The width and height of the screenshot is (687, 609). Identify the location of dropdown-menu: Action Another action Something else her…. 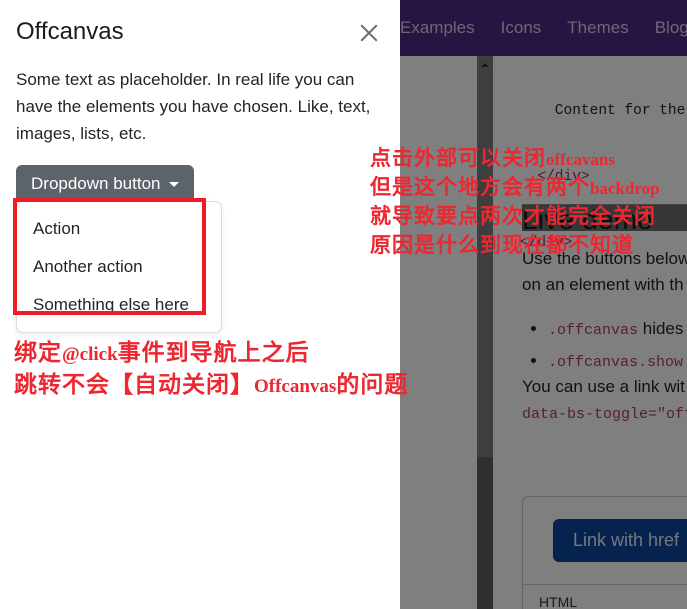
(119, 267).